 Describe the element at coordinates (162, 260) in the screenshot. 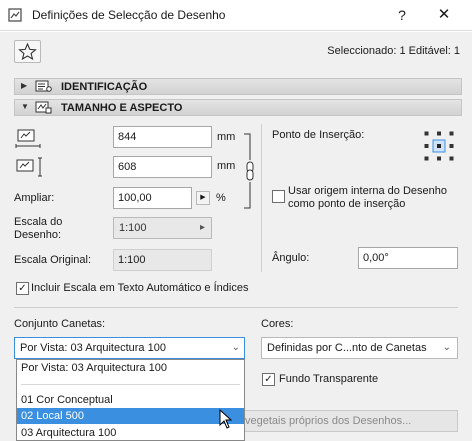

I see `original-scale-field: 1:100` at that location.